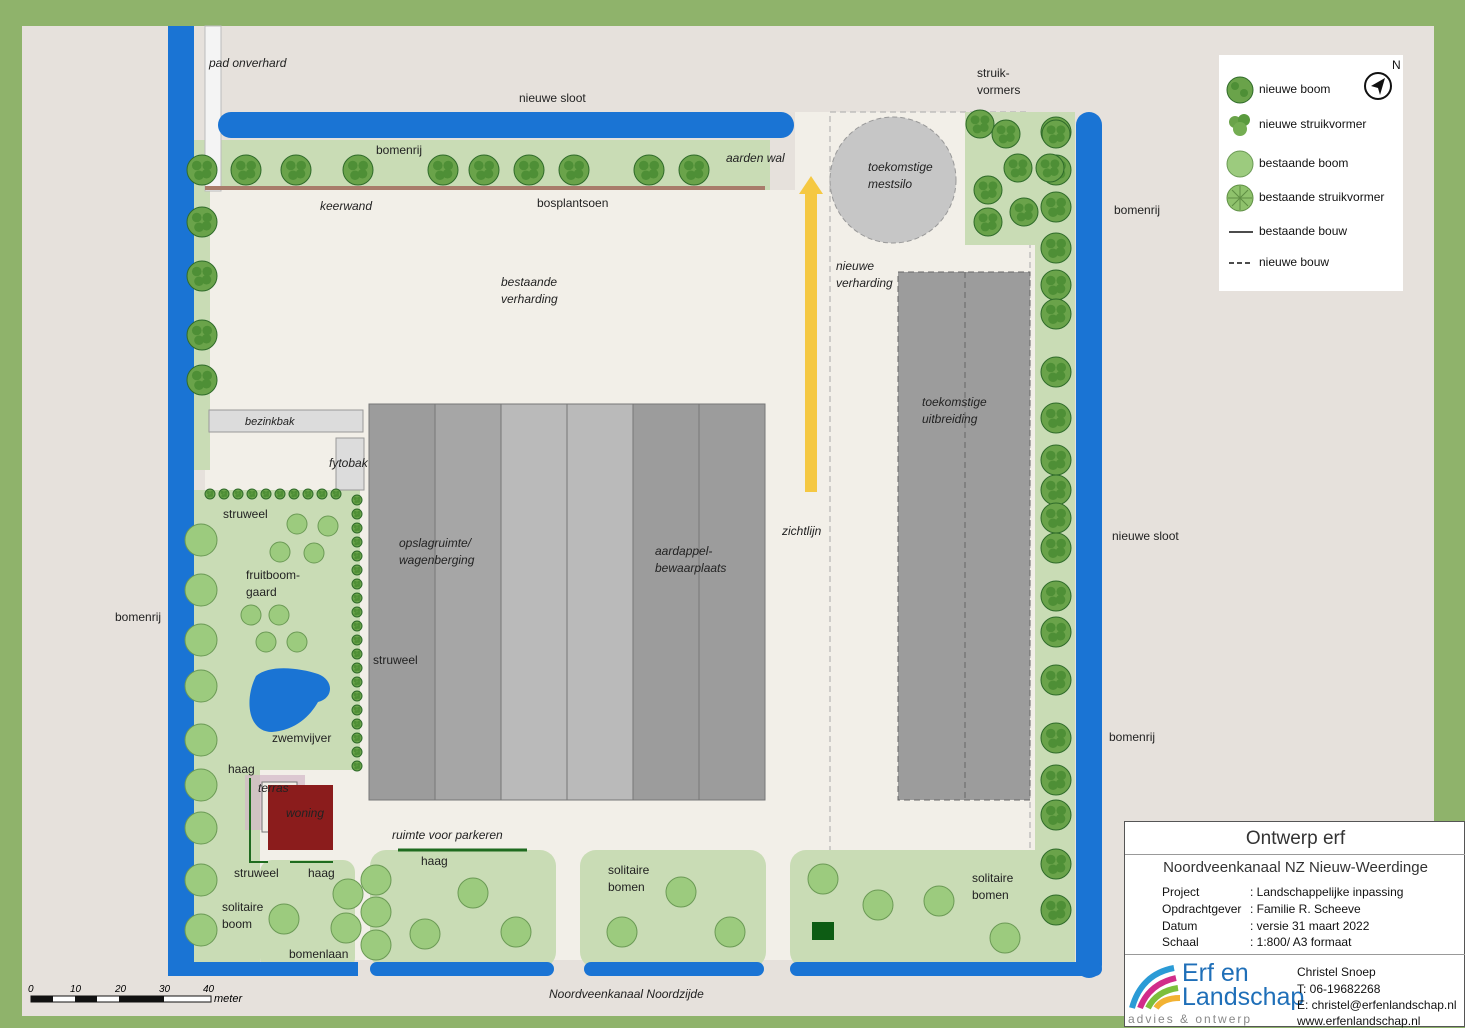 The width and height of the screenshot is (1465, 1028). Describe the element at coordinates (237, 924) in the screenshot. I see `label-solitaire-boom-2: boom` at that location.